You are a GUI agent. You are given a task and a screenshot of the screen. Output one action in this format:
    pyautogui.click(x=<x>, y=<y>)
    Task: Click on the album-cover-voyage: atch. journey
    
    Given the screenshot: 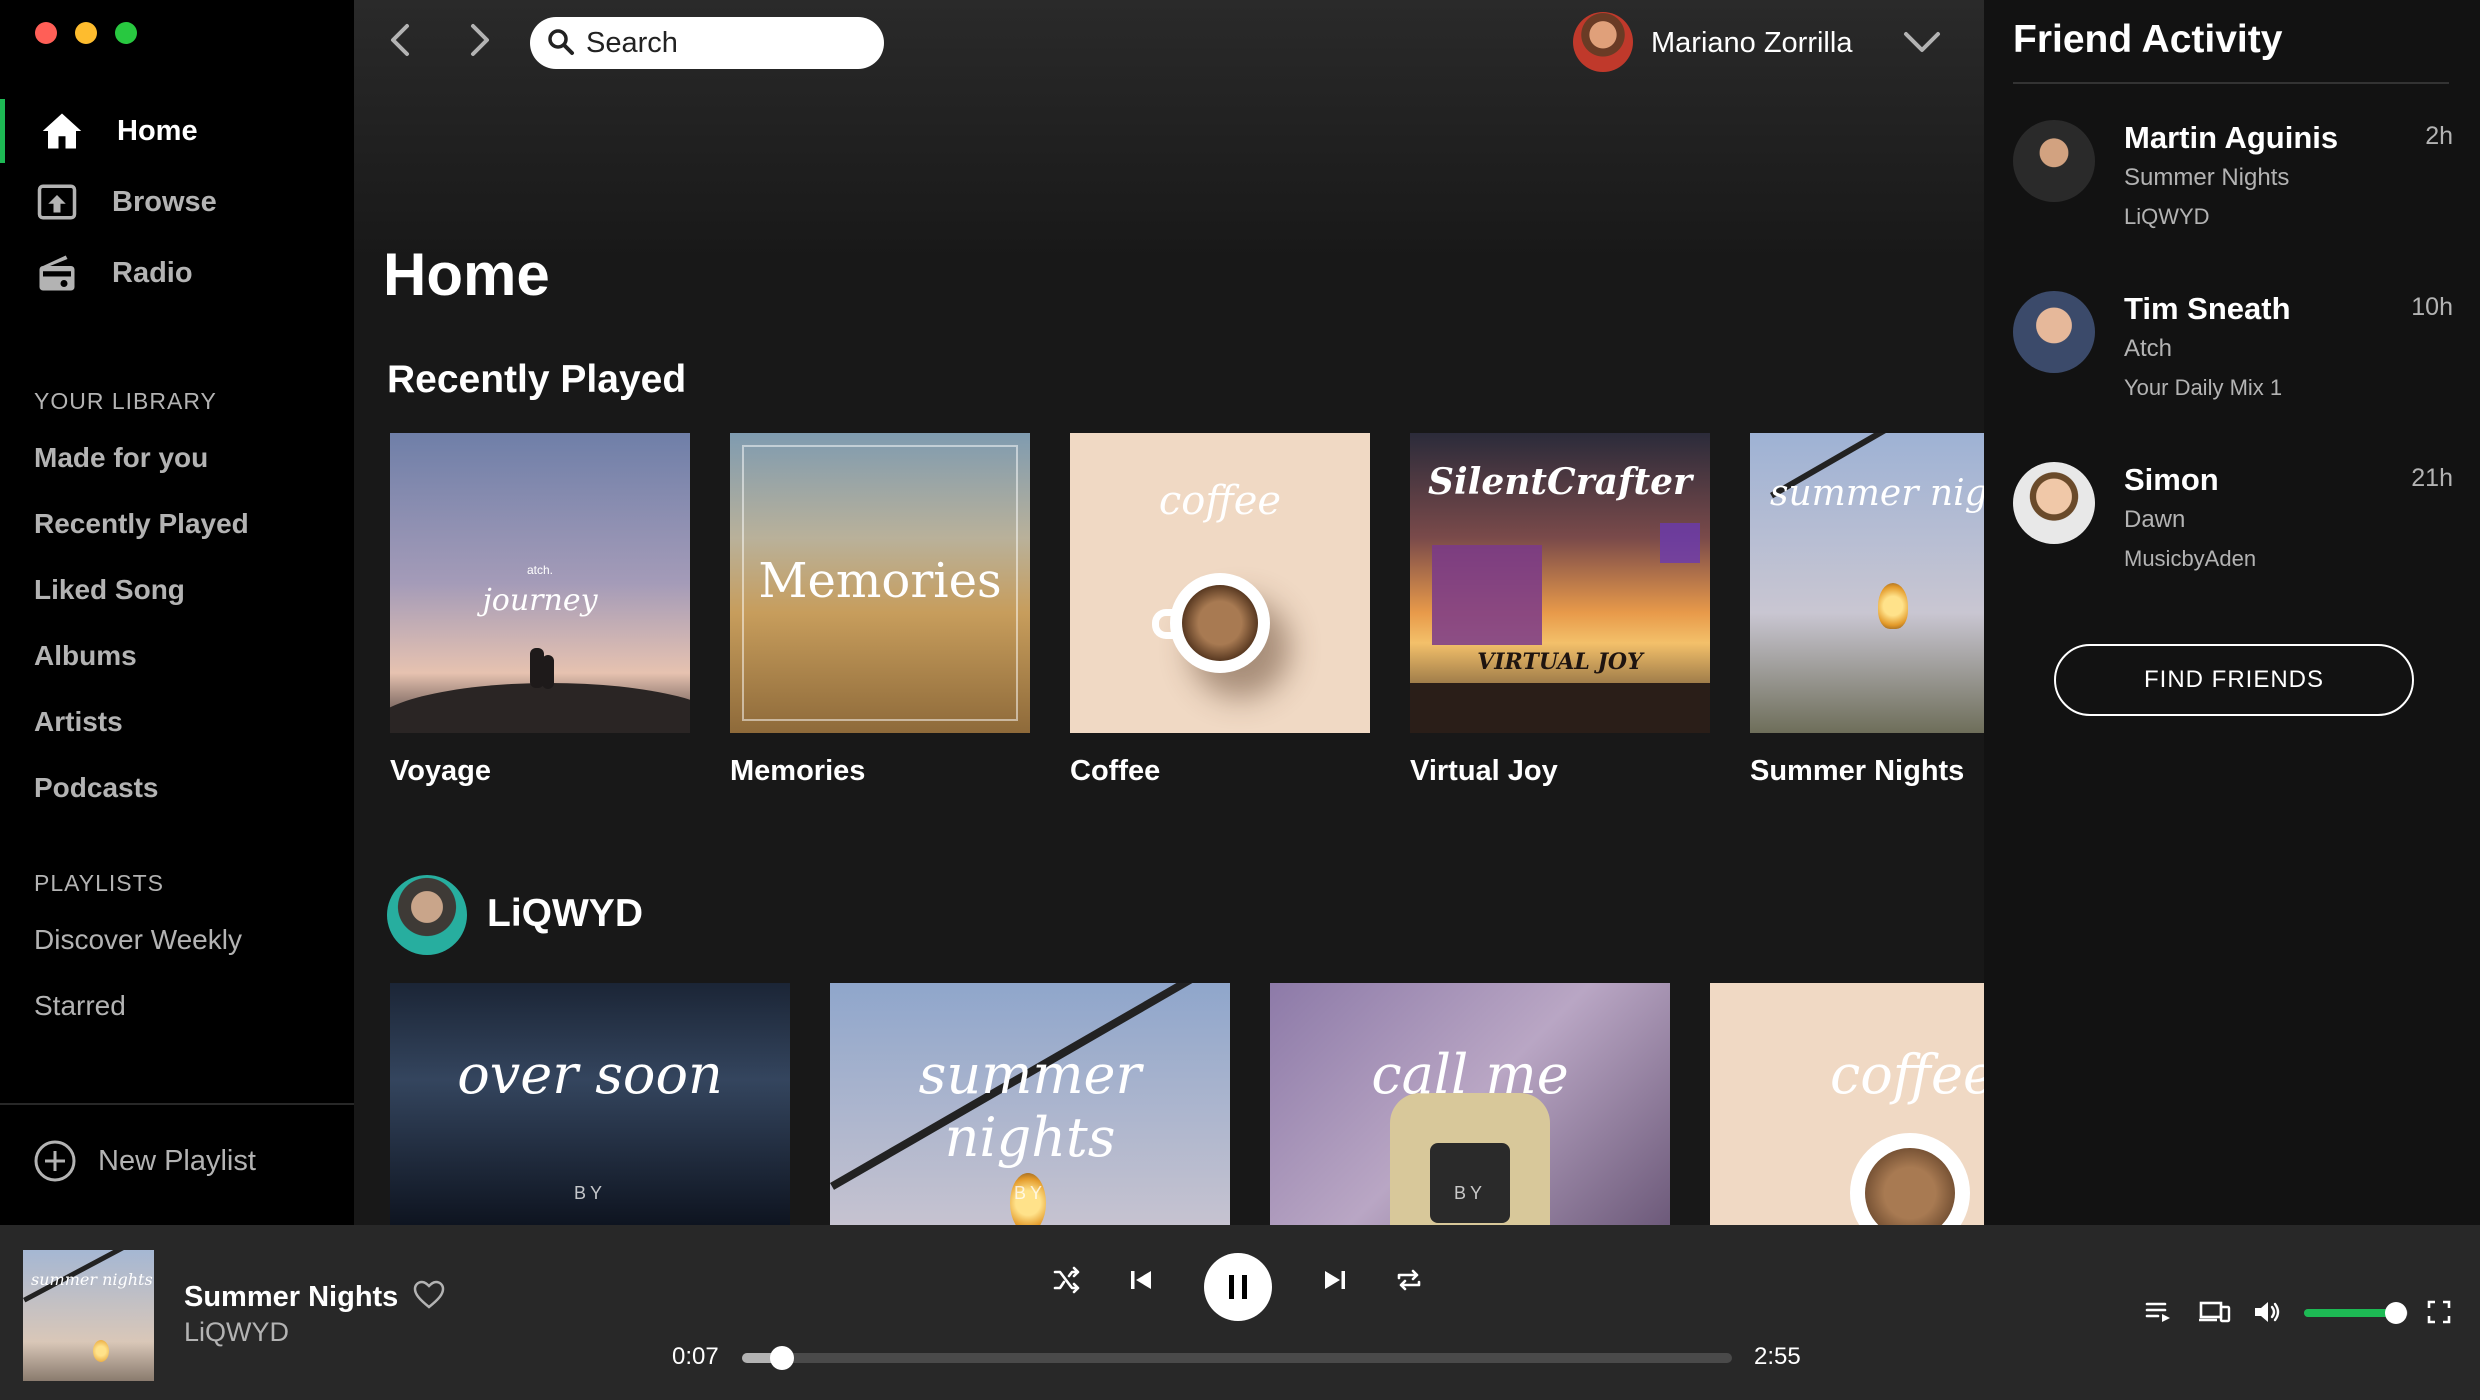 What is the action you would take?
    pyautogui.click(x=540, y=583)
    